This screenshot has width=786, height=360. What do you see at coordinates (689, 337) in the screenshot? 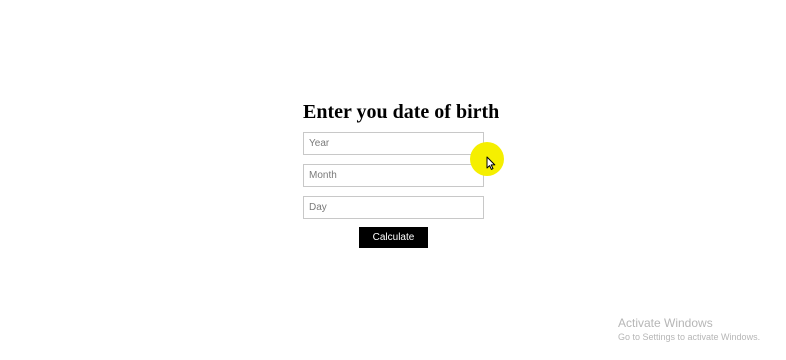
I see `watermark-subtitle: Go to Settings to activate Windows.` at bounding box center [689, 337].